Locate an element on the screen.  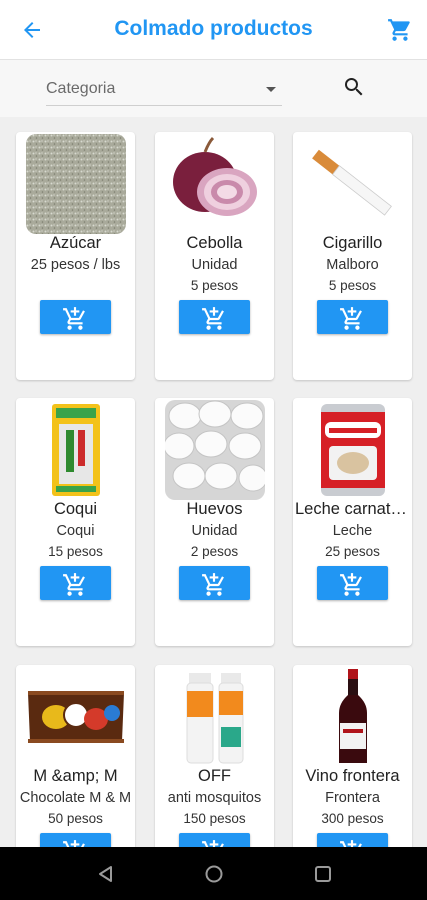
nav-back-icon is located at coordinates (106, 874).